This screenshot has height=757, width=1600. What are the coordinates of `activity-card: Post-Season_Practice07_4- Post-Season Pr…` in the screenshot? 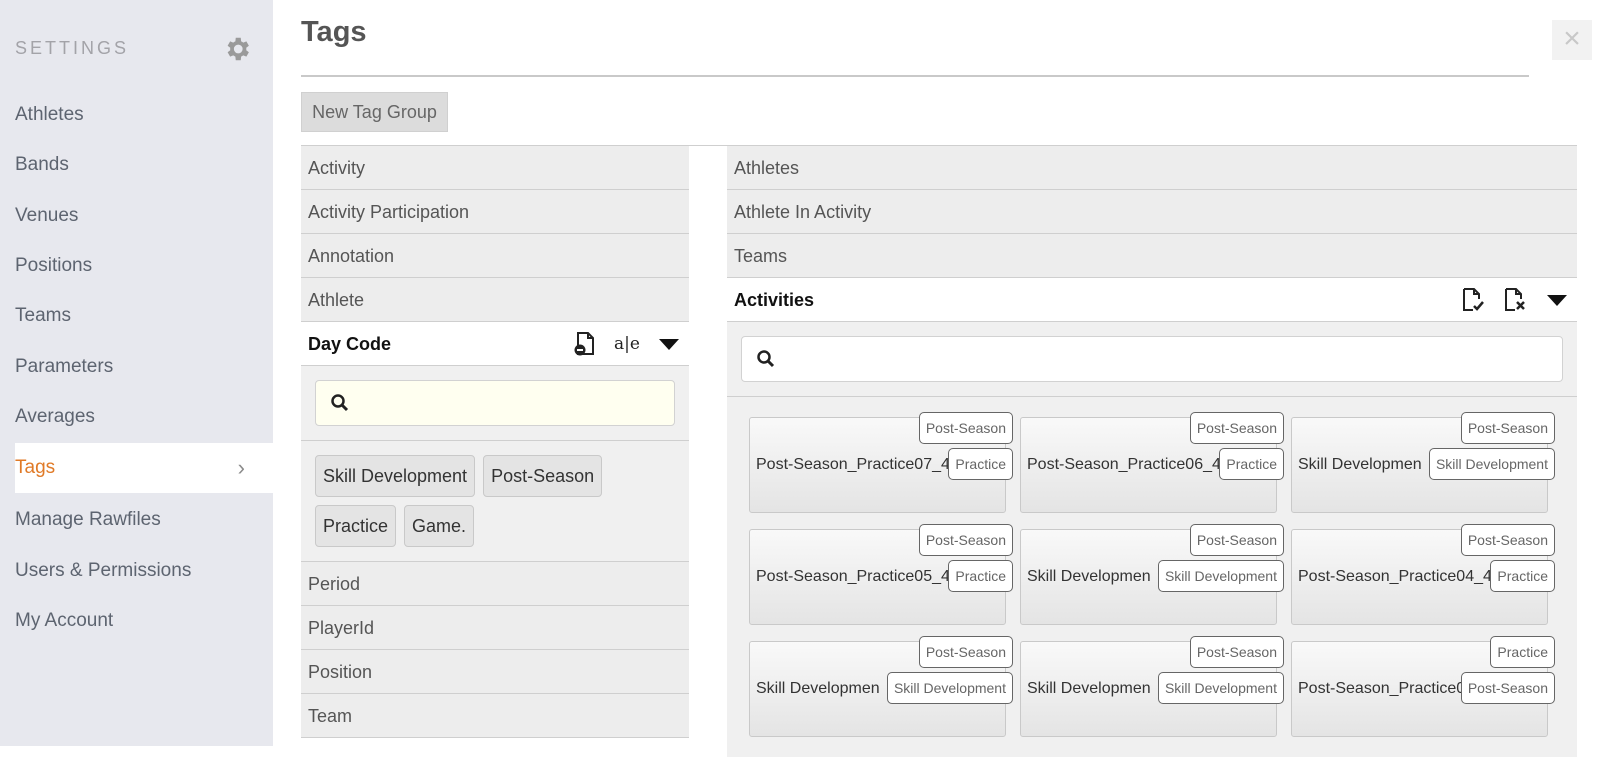 It's located at (881, 462).